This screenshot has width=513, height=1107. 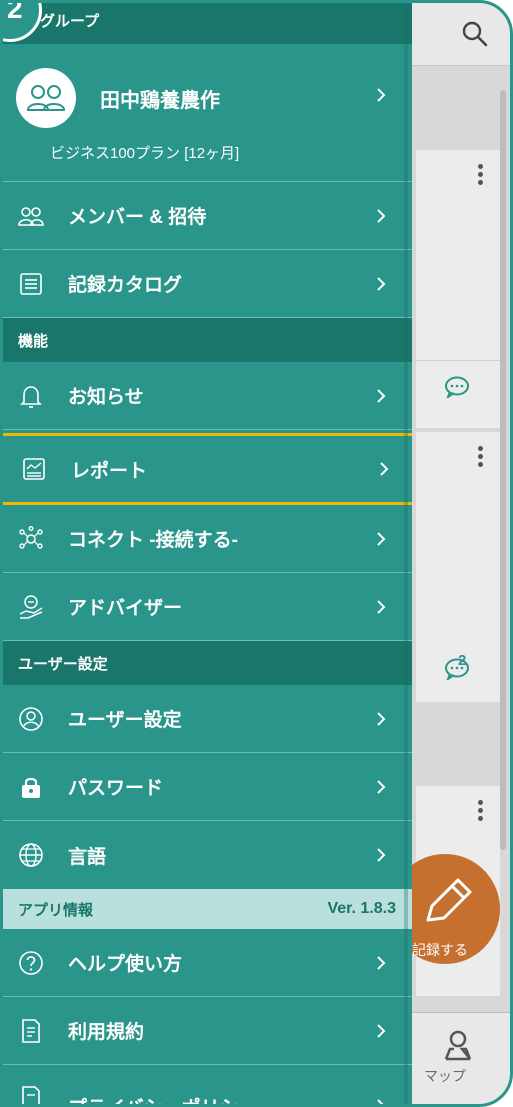 I want to click on app-version: Ver. 1.8.3, so click(x=361, y=908).